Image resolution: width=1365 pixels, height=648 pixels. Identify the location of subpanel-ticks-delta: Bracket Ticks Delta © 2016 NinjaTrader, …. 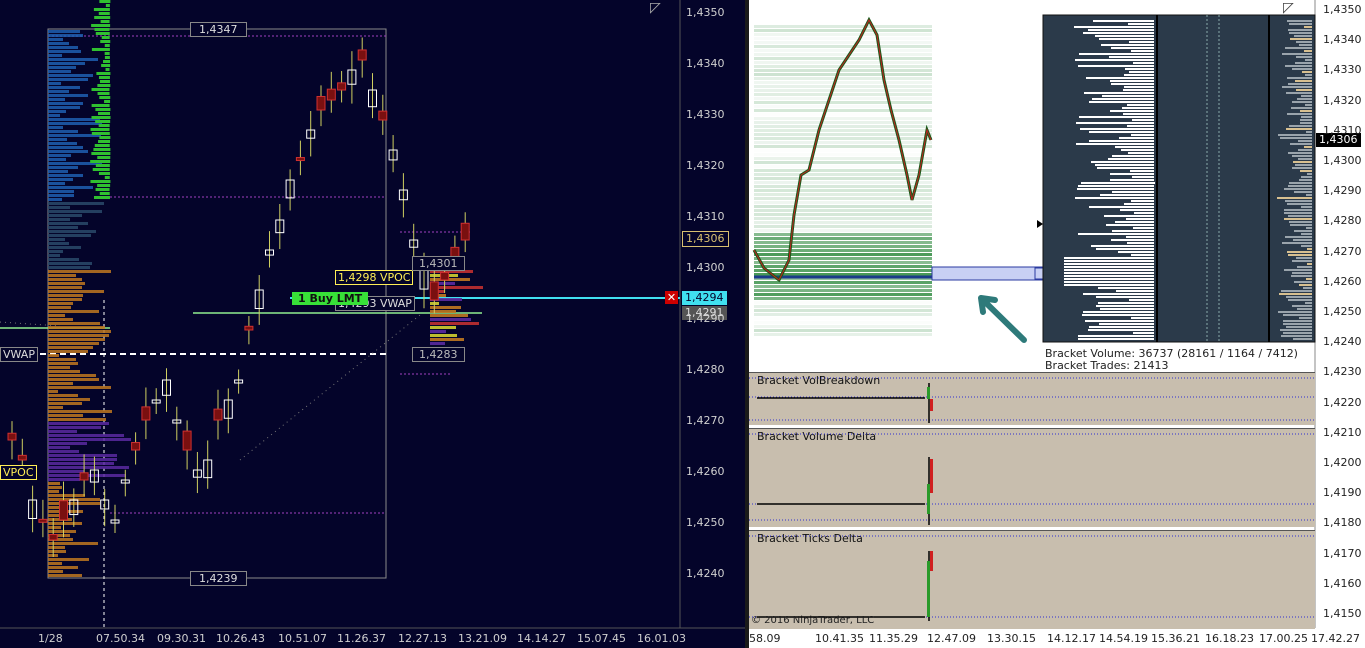
(1032, 579).